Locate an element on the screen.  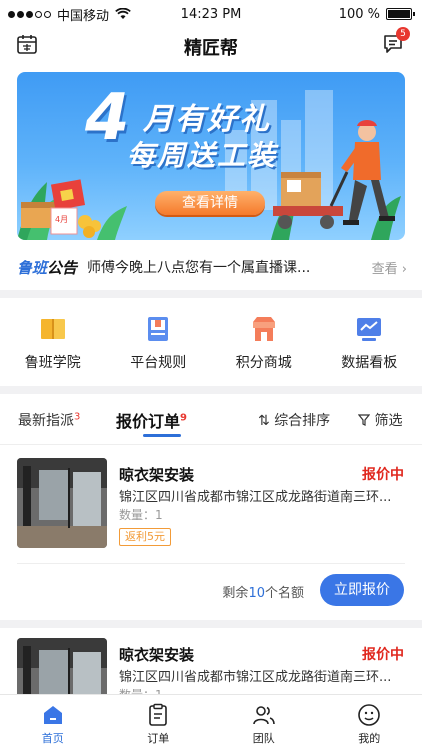
quick-item-label: 数据看板 is located at coordinates (369, 363).